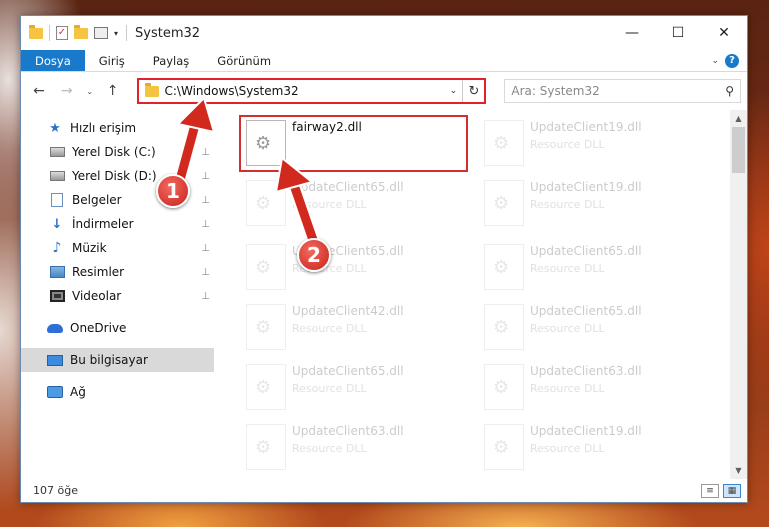 The image size is (769, 527). I want to click on forward-button: →, so click(67, 91).